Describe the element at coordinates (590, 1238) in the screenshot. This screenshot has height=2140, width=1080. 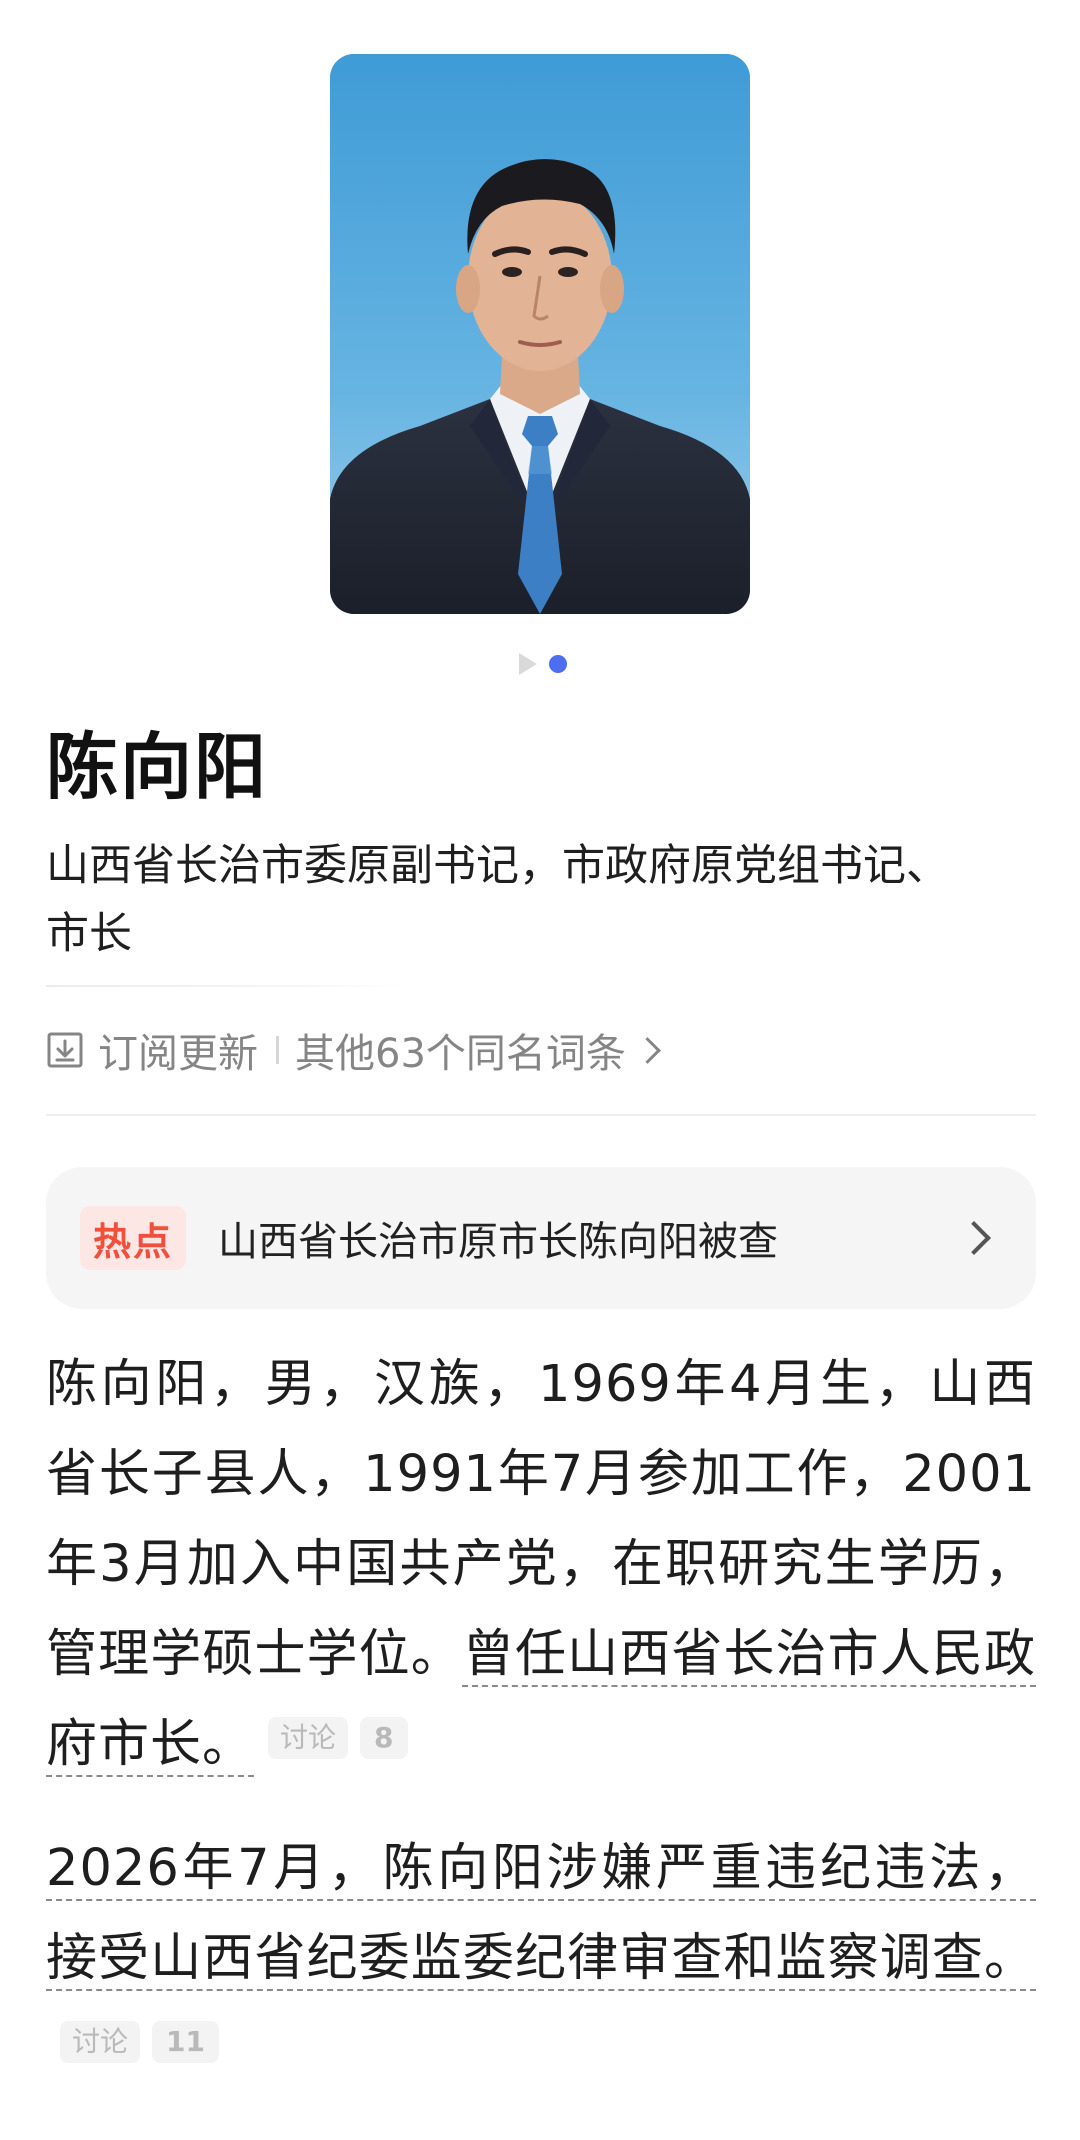
I see `hot-headline: 山西省长治市原市长陈向阳被查` at that location.